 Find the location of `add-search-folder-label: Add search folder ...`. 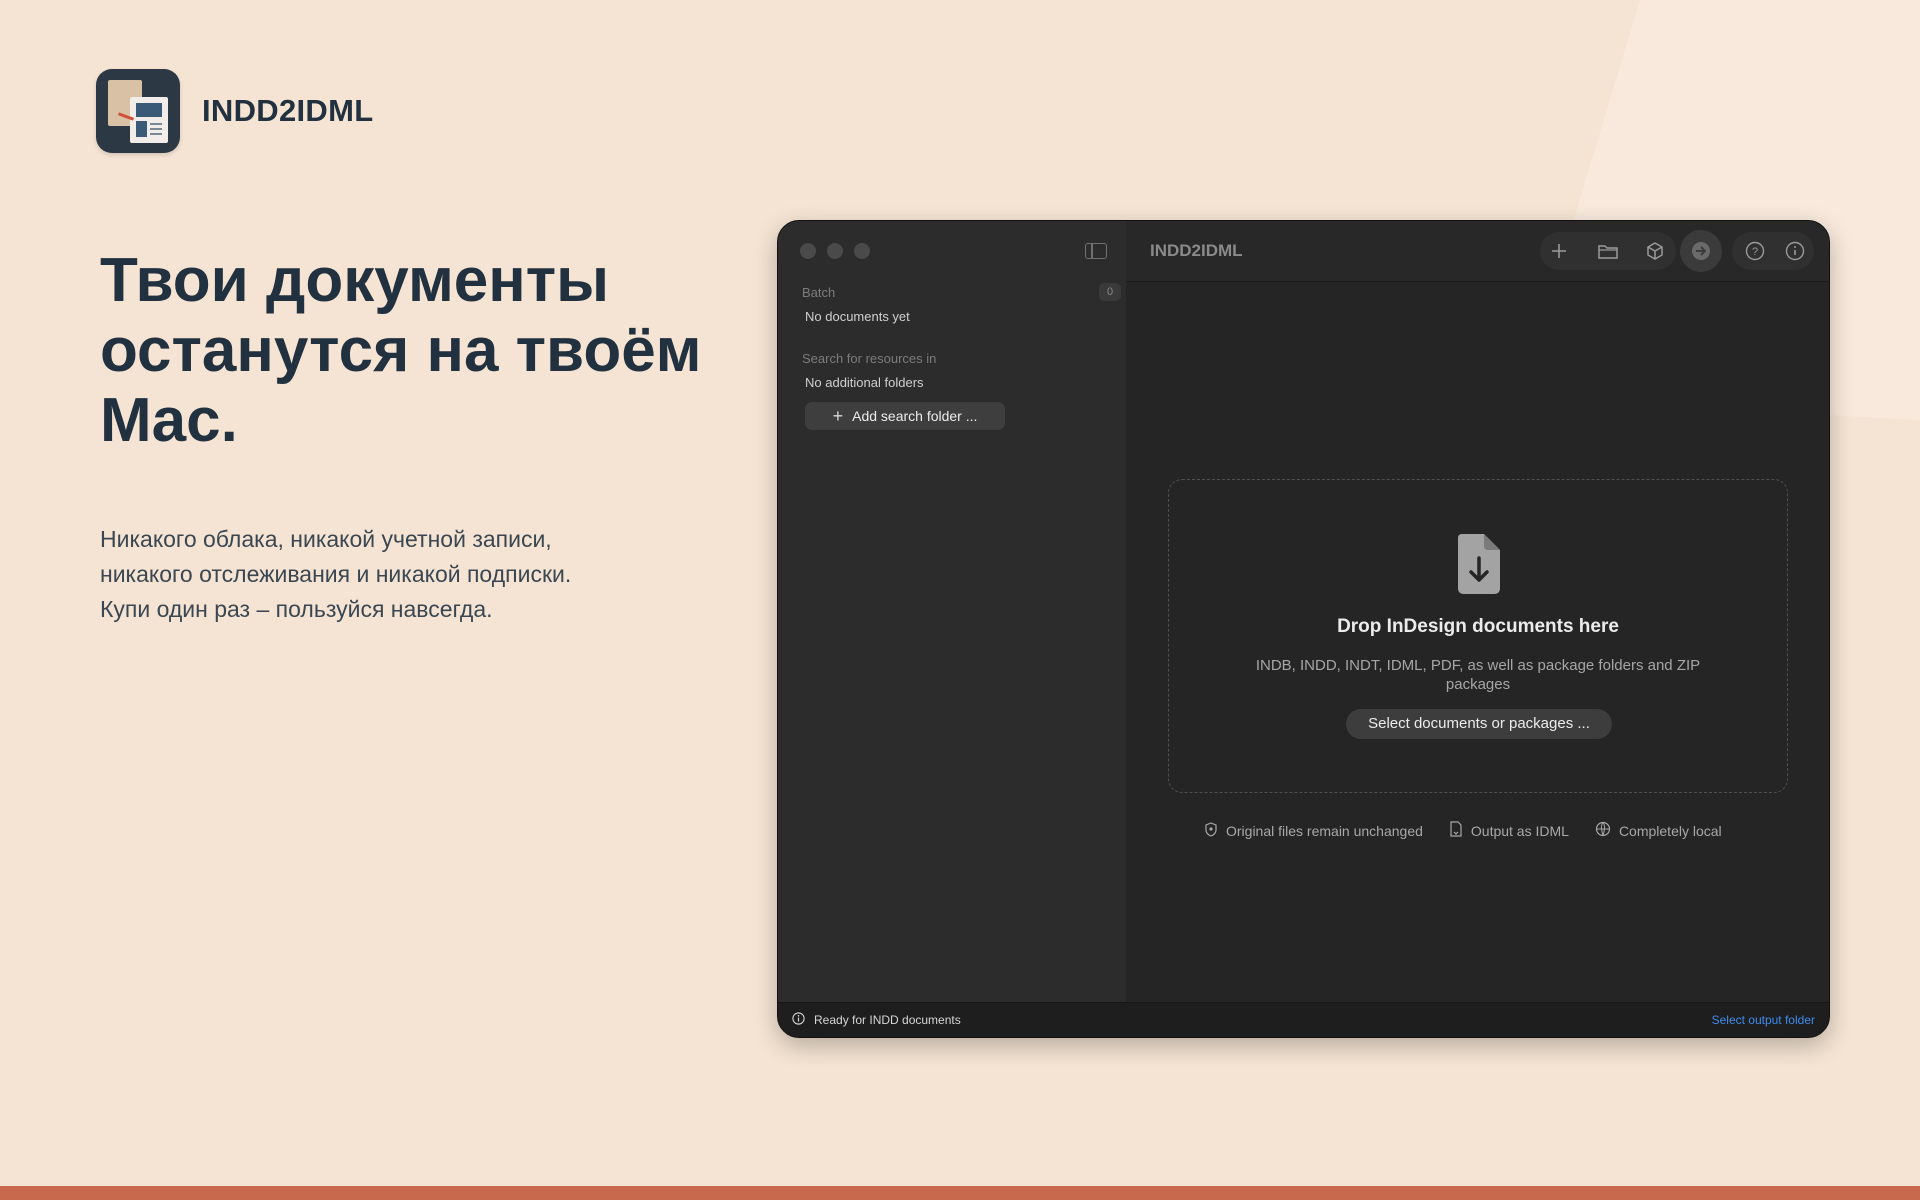

add-search-folder-label: Add search folder ... is located at coordinates (915, 416).